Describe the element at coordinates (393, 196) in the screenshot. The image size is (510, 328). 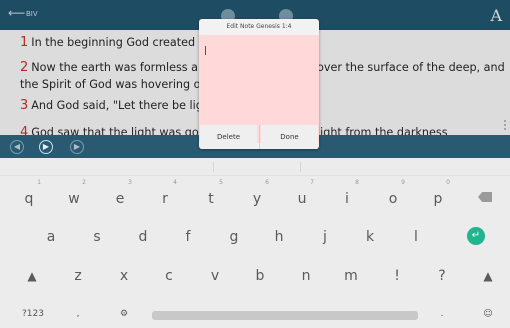
I see `key-o: 9o` at that location.